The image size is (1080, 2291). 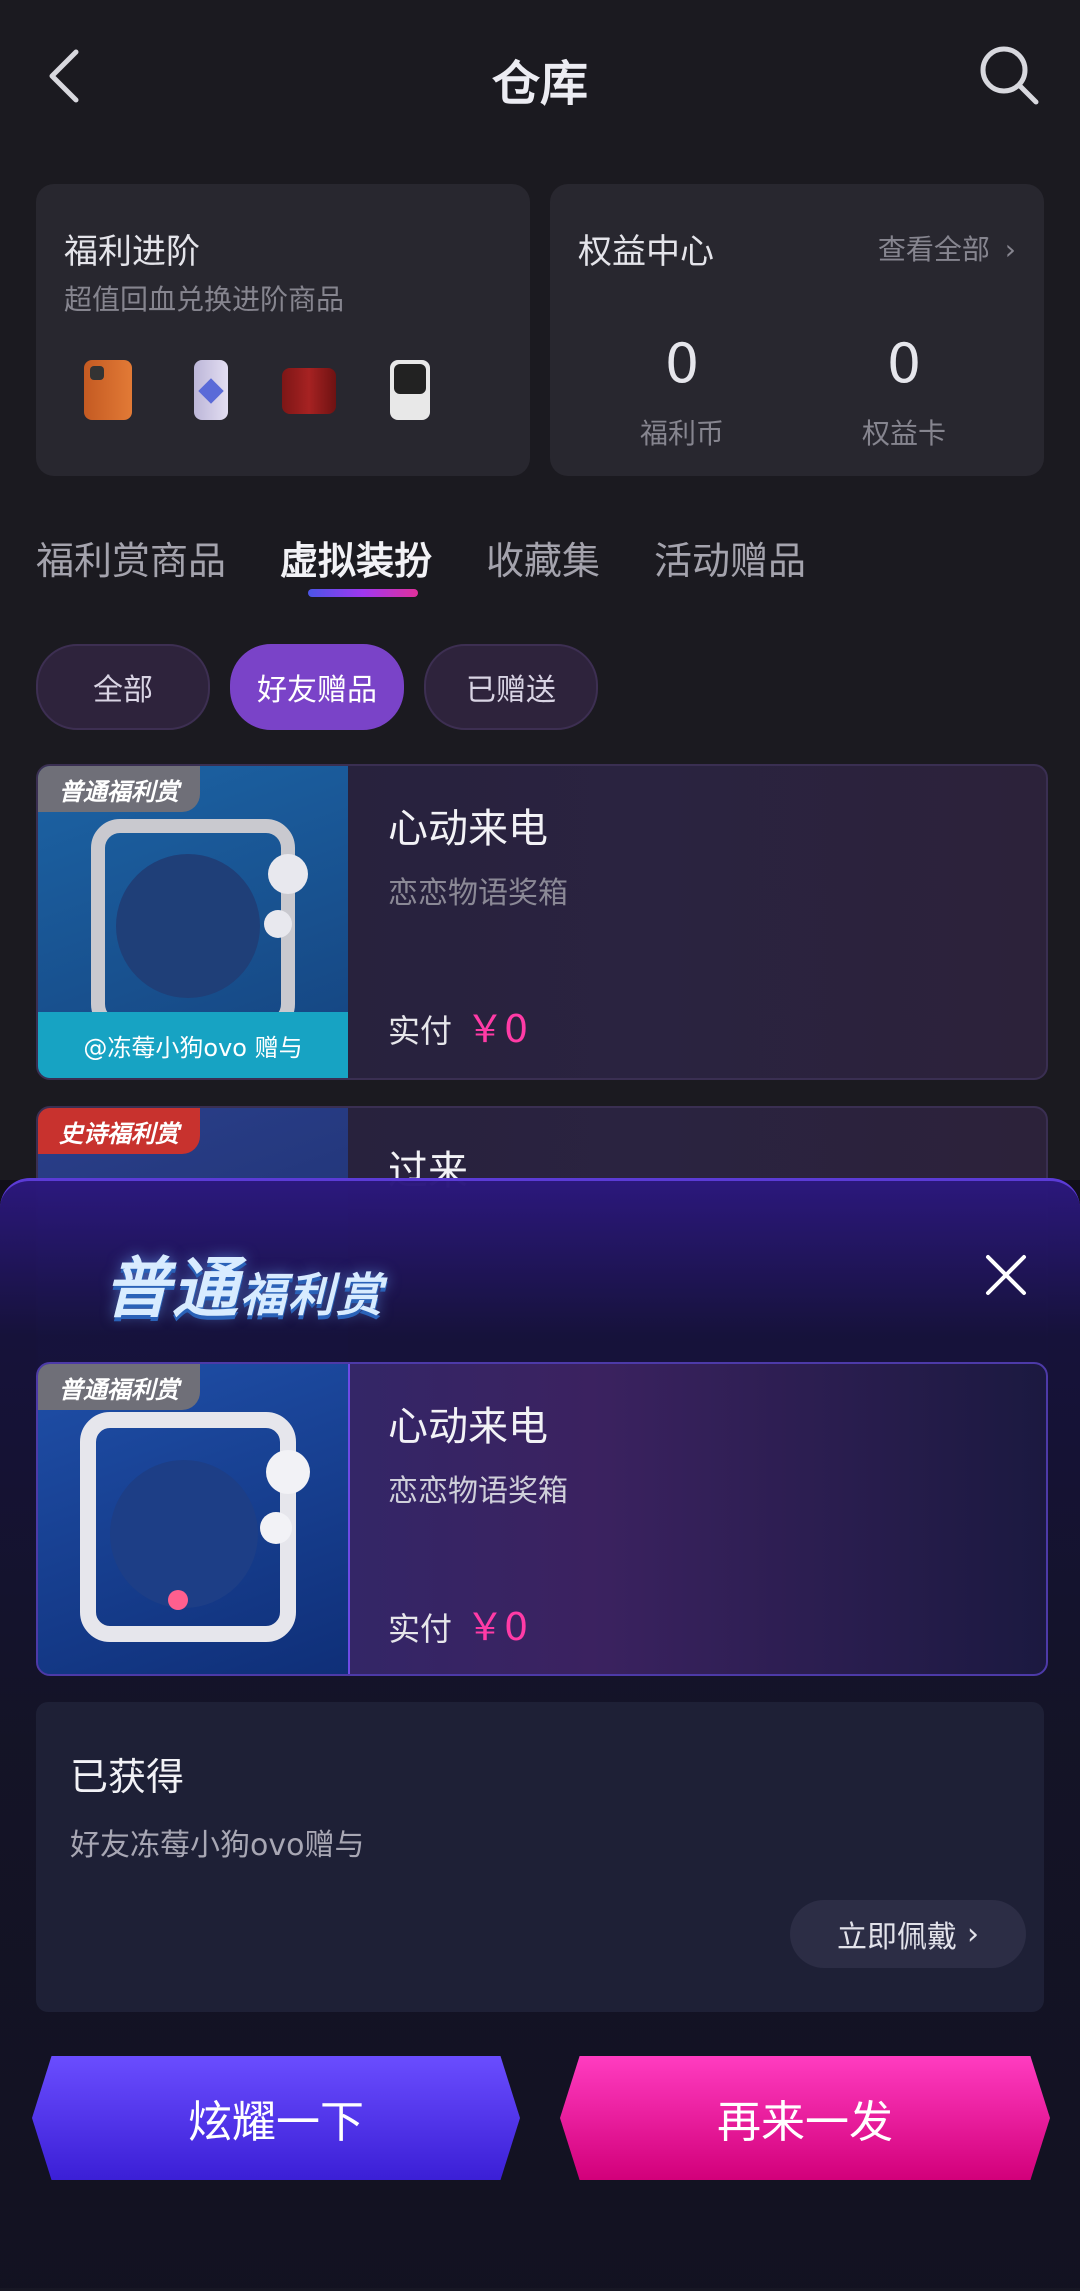 What do you see at coordinates (363, 593) in the screenshot?
I see `active-tab-indicator` at bounding box center [363, 593].